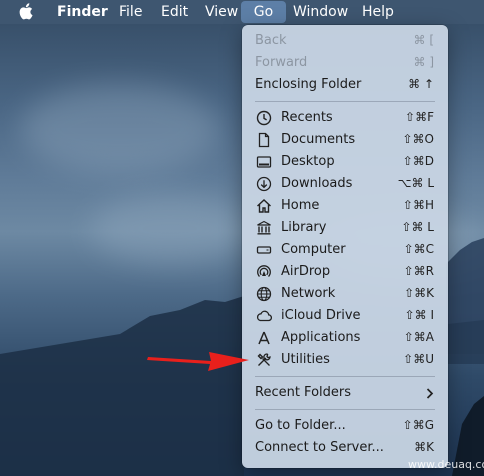  I want to click on menubar-view: View, so click(221, 12).